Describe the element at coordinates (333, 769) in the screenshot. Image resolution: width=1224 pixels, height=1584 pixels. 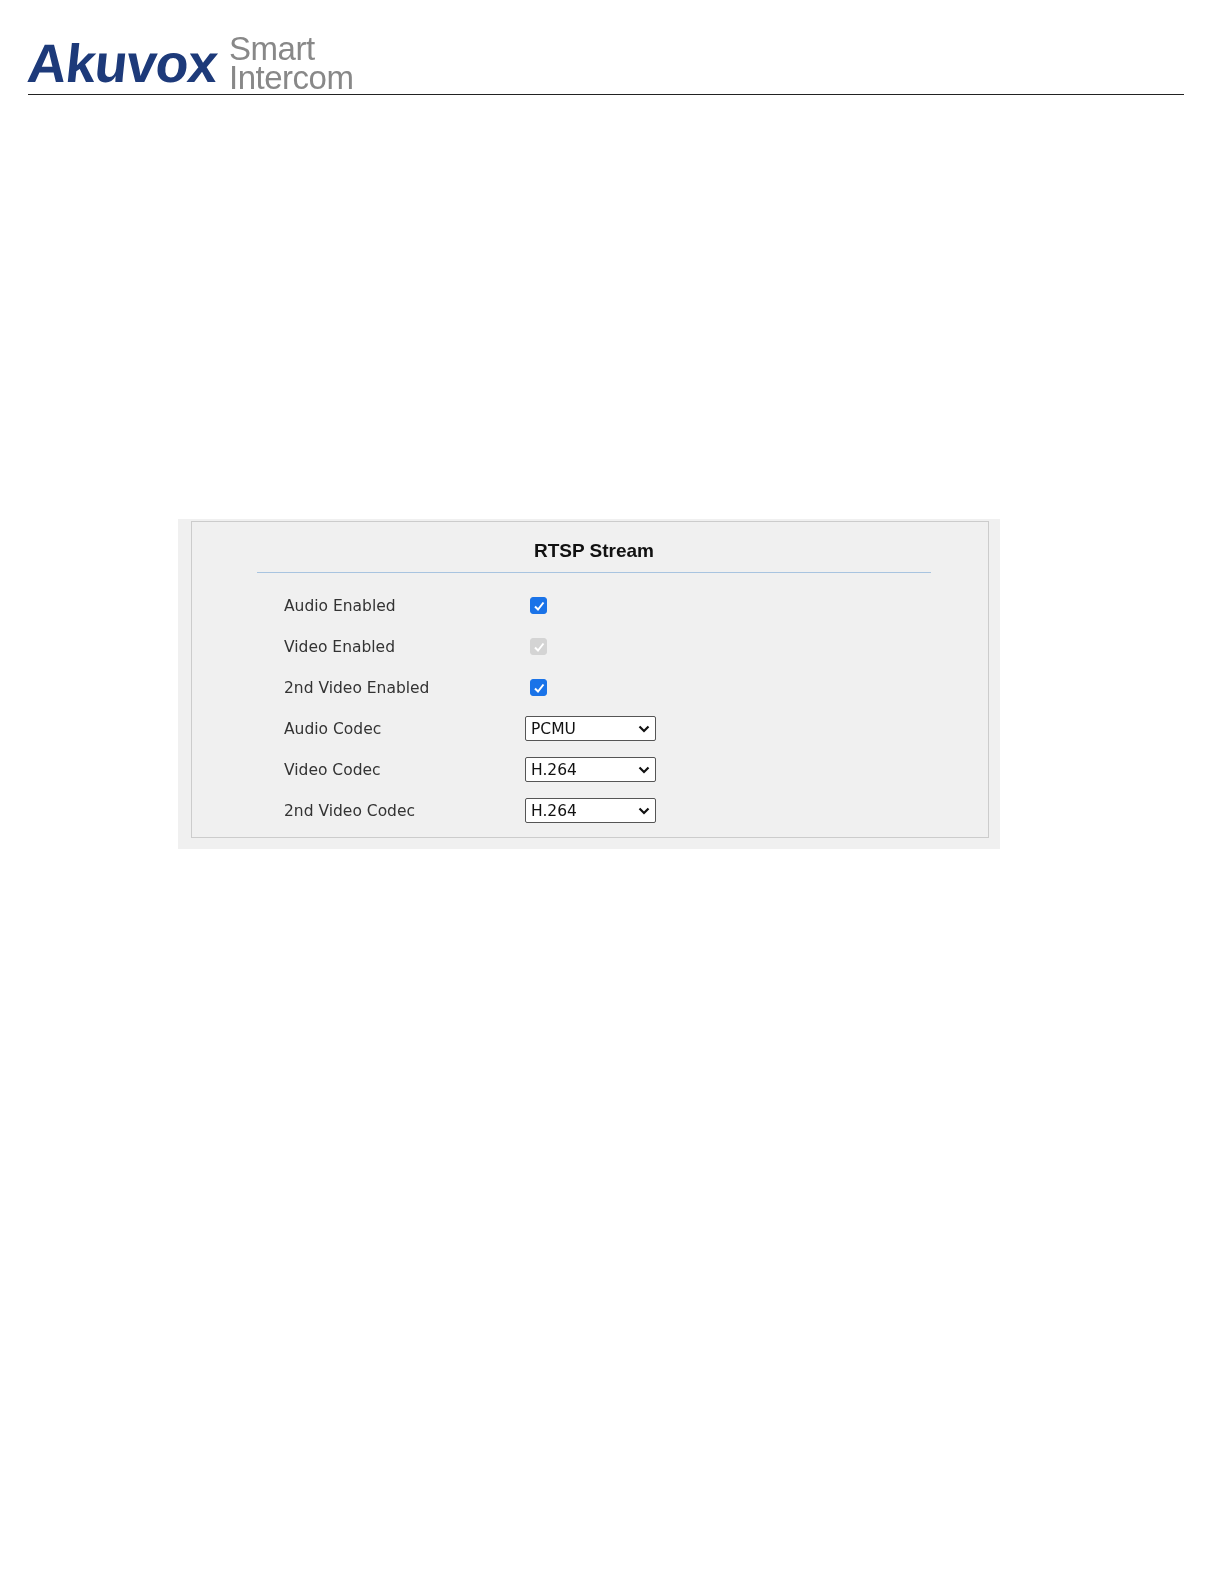
I see `field-label: Video Codec` at that location.